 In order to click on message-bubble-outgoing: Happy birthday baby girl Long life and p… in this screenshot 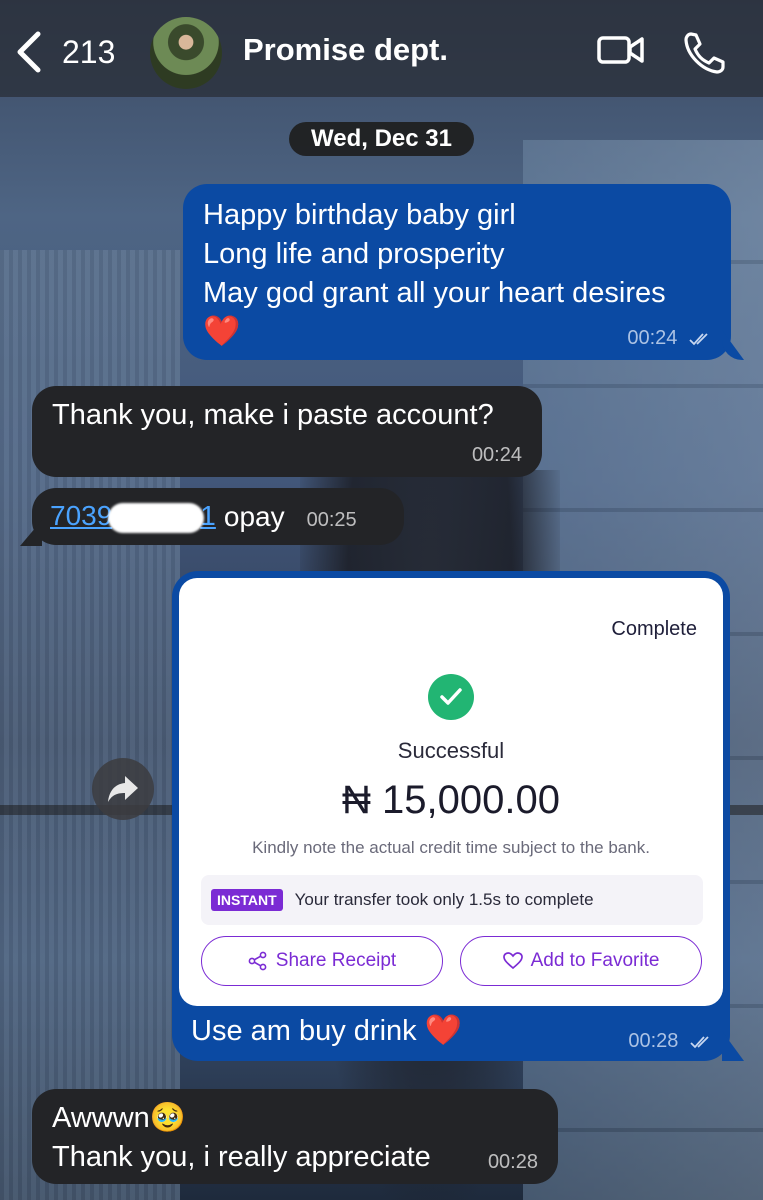, I will do `click(457, 272)`.